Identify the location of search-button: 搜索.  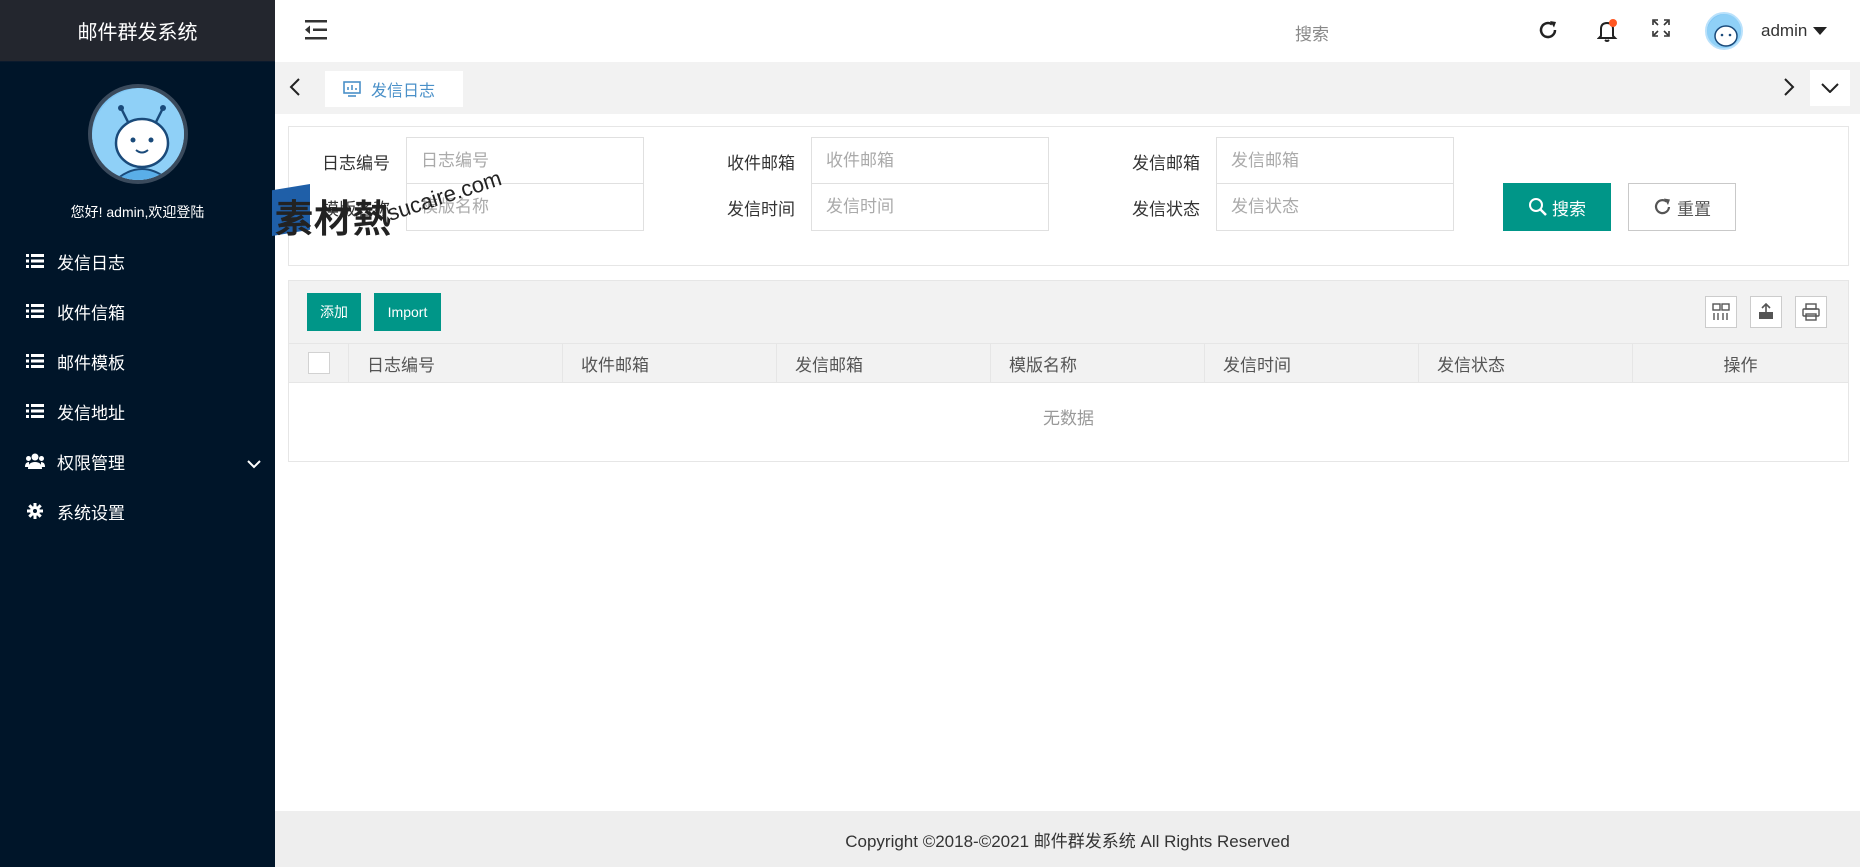
(1557, 207).